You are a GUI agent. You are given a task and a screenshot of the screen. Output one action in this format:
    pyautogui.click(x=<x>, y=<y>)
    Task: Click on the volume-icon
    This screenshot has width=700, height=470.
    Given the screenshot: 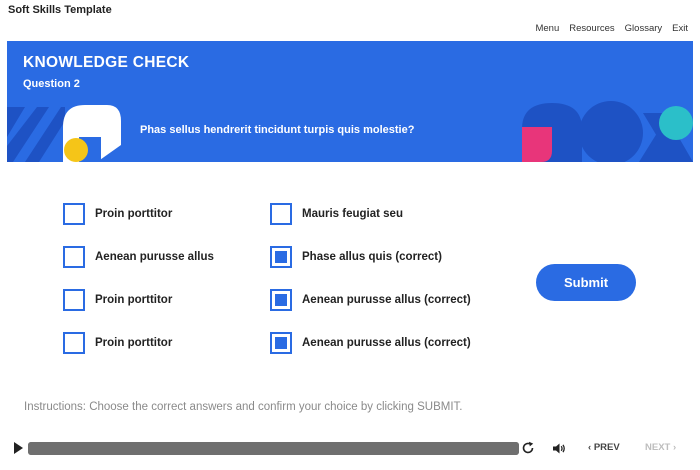 What is the action you would take?
    pyautogui.click(x=559, y=448)
    